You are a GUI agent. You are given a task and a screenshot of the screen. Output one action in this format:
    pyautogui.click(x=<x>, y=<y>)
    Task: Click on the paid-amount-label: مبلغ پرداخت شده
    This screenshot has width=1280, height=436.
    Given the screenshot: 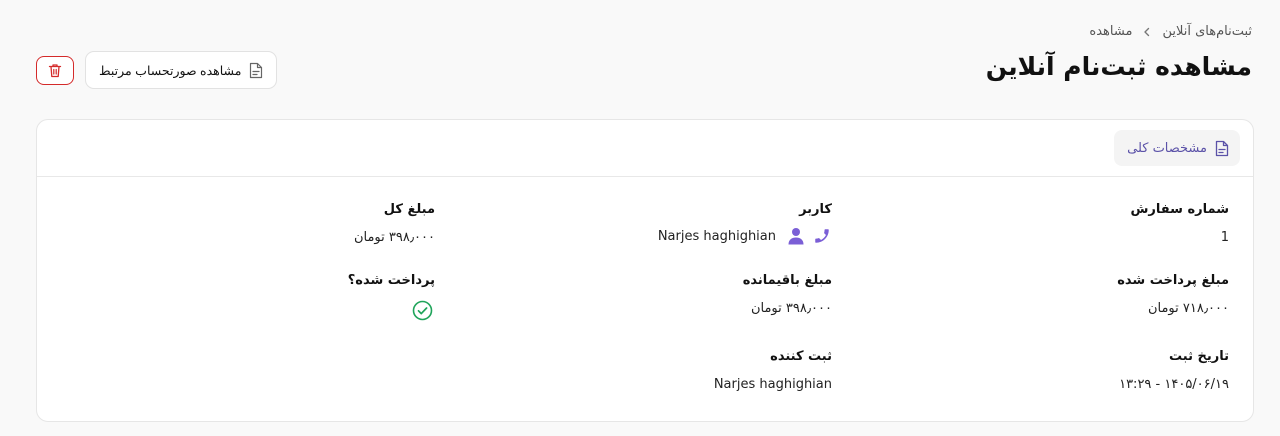 What is the action you would take?
    pyautogui.click(x=1173, y=280)
    